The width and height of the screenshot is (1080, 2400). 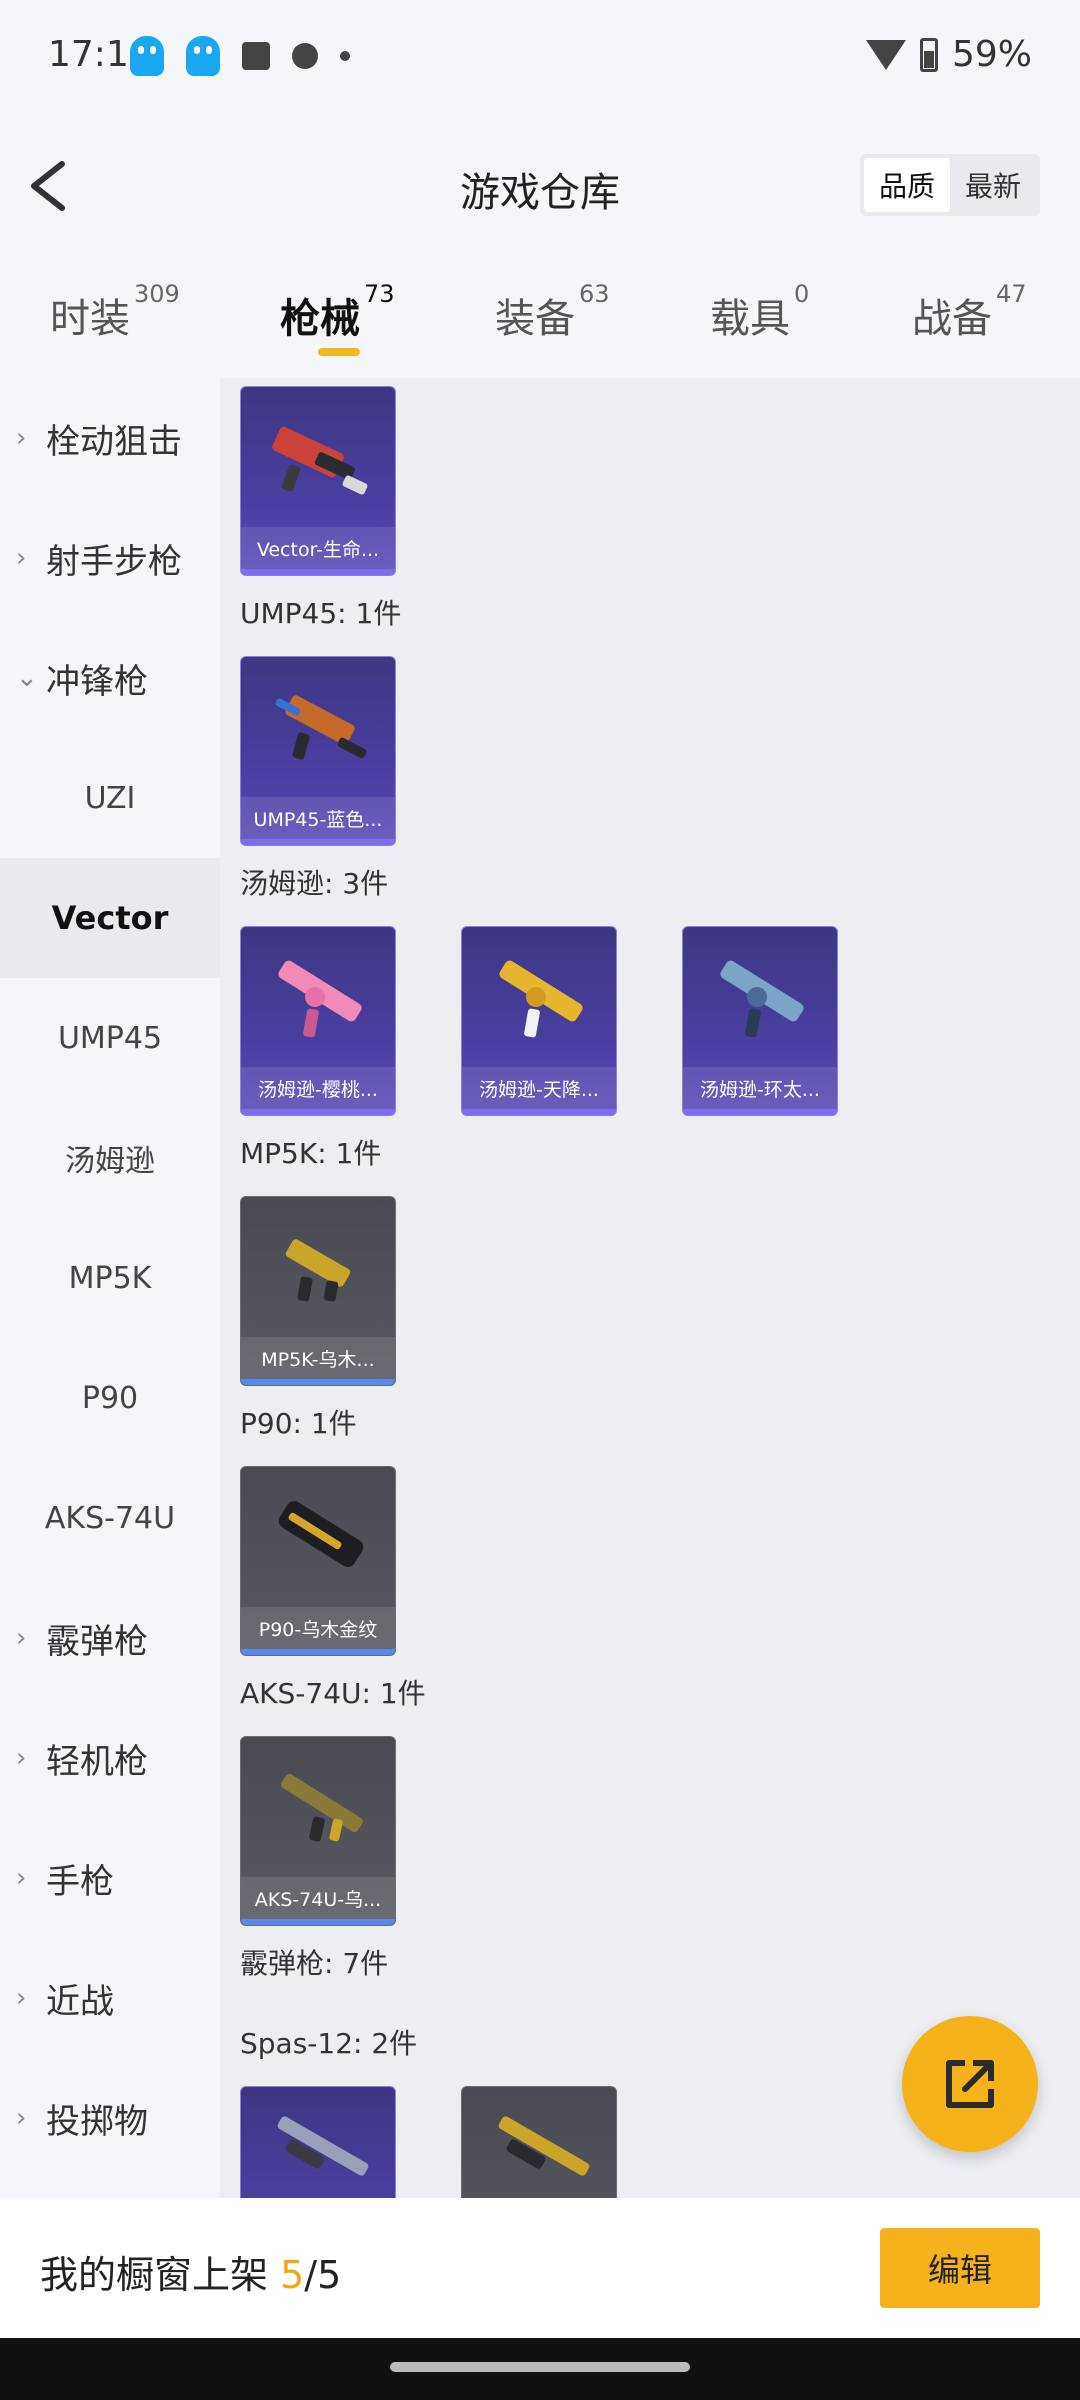 What do you see at coordinates (110, 798) in the screenshot?
I see `sidebar-item-uzi: UZI` at bounding box center [110, 798].